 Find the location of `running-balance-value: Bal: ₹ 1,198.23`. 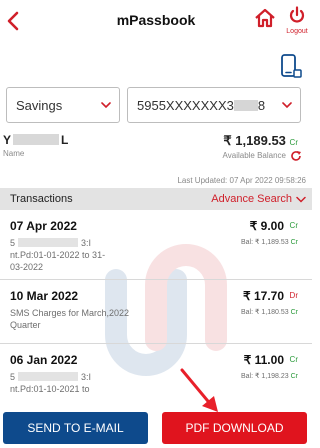

running-balance-value: Bal: ₹ 1,198.23 is located at coordinates (265, 376).